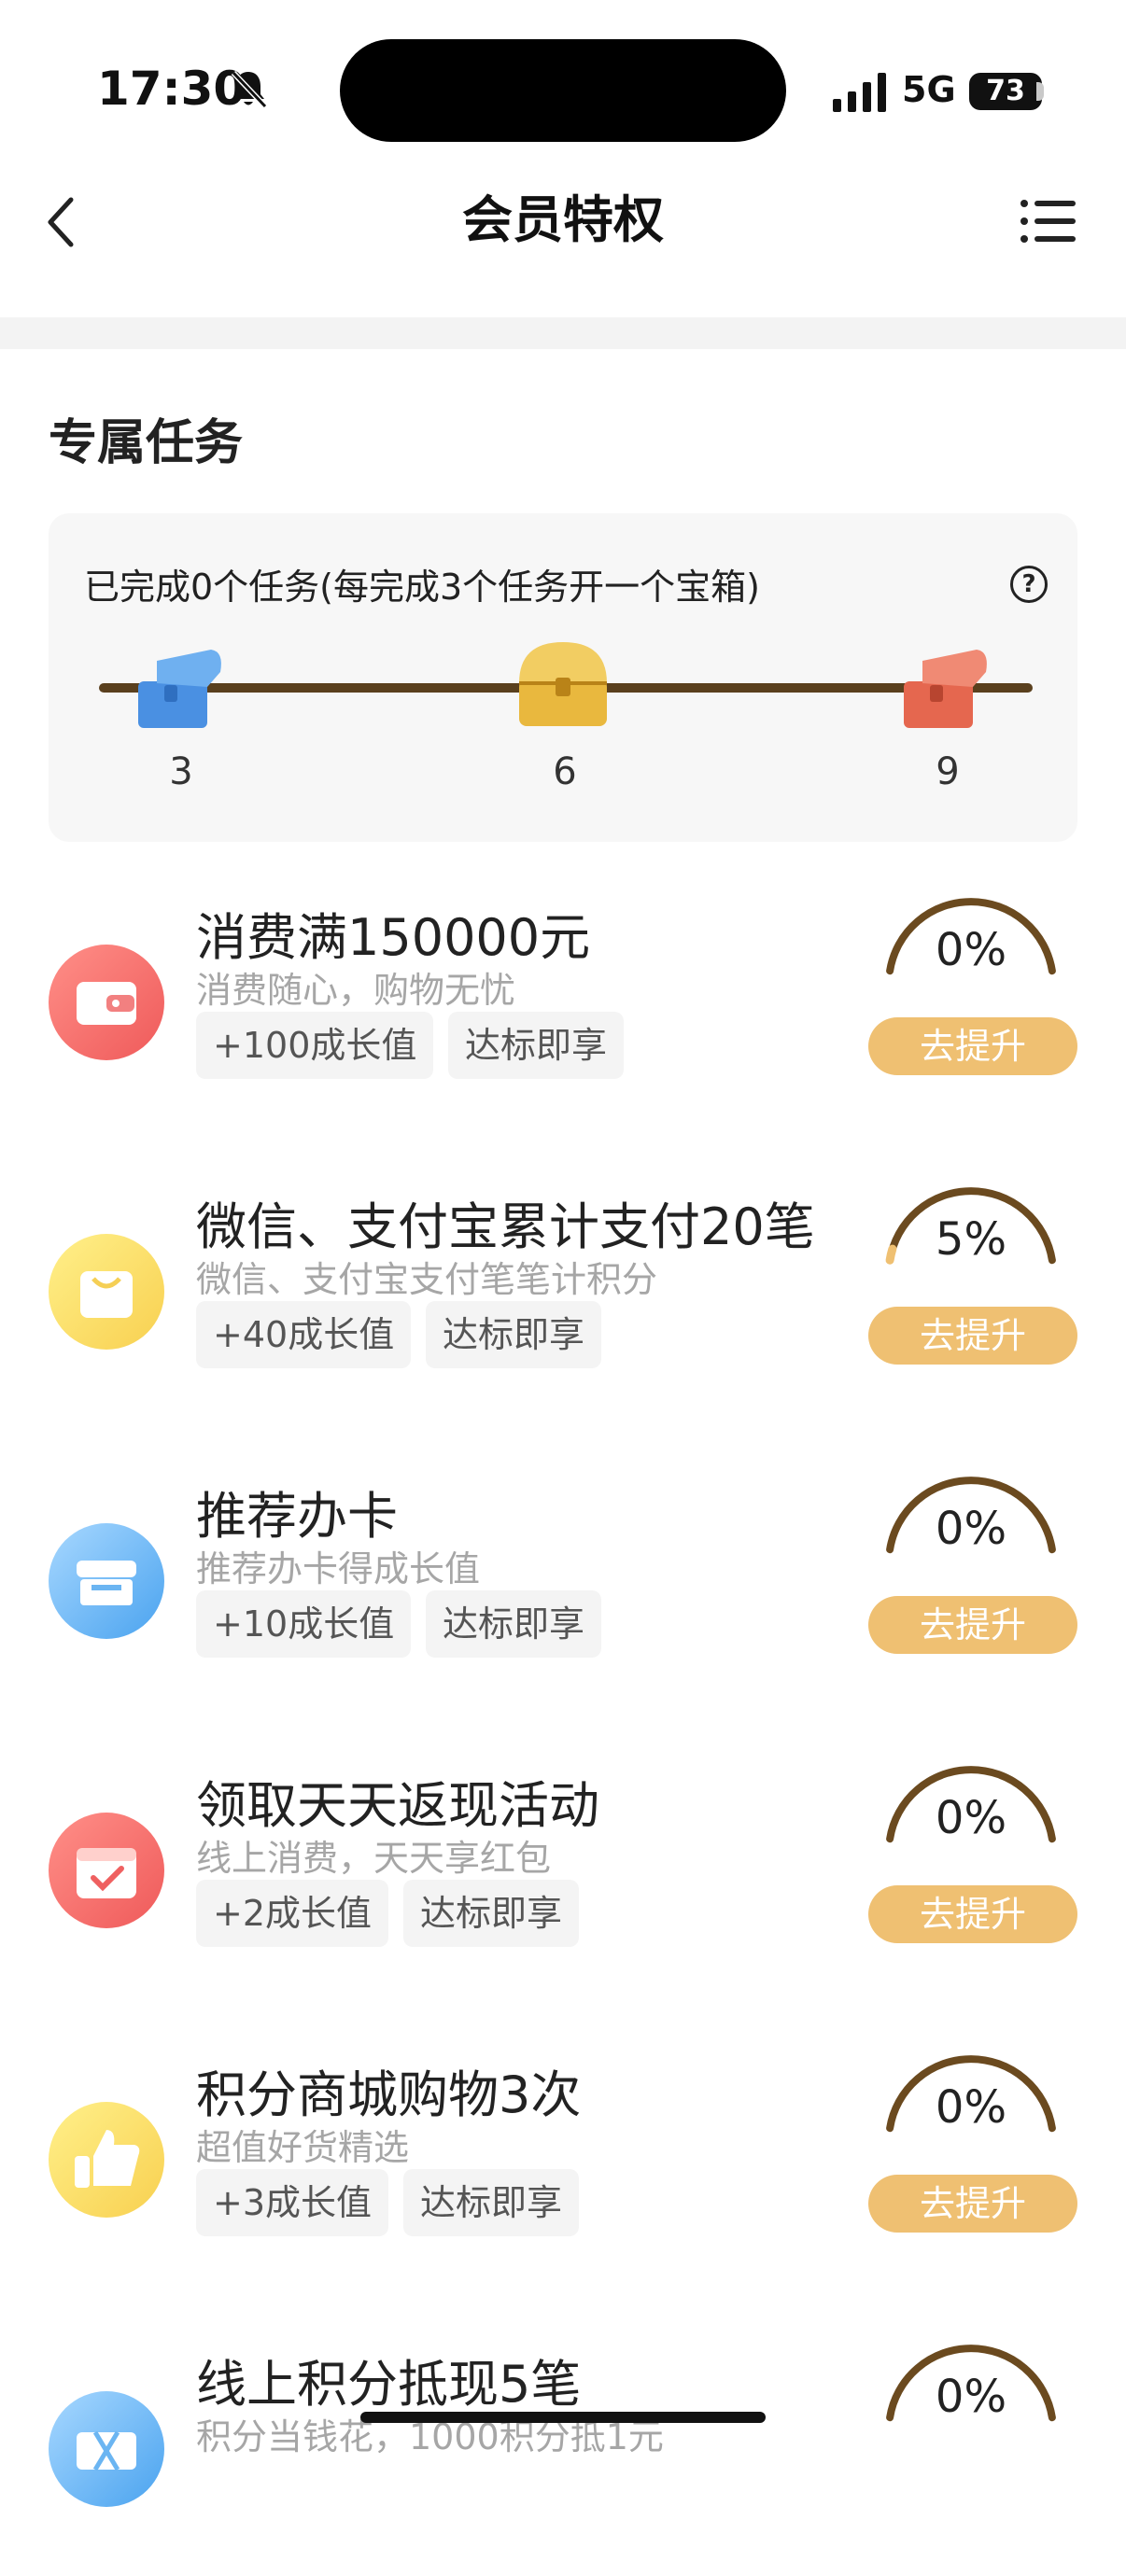 The height and width of the screenshot is (2576, 1126). I want to click on task-subtitle: 消费随心，购物无忧, so click(356, 990).